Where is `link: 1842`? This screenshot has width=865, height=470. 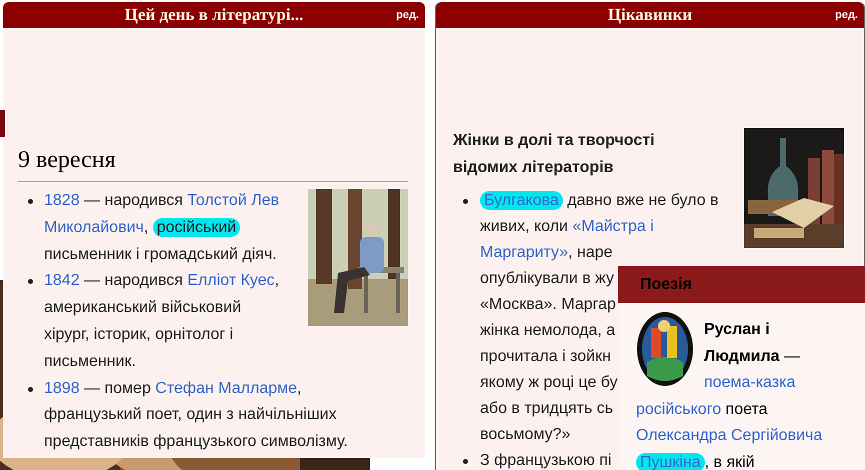
link: 1842 is located at coordinates (62, 281).